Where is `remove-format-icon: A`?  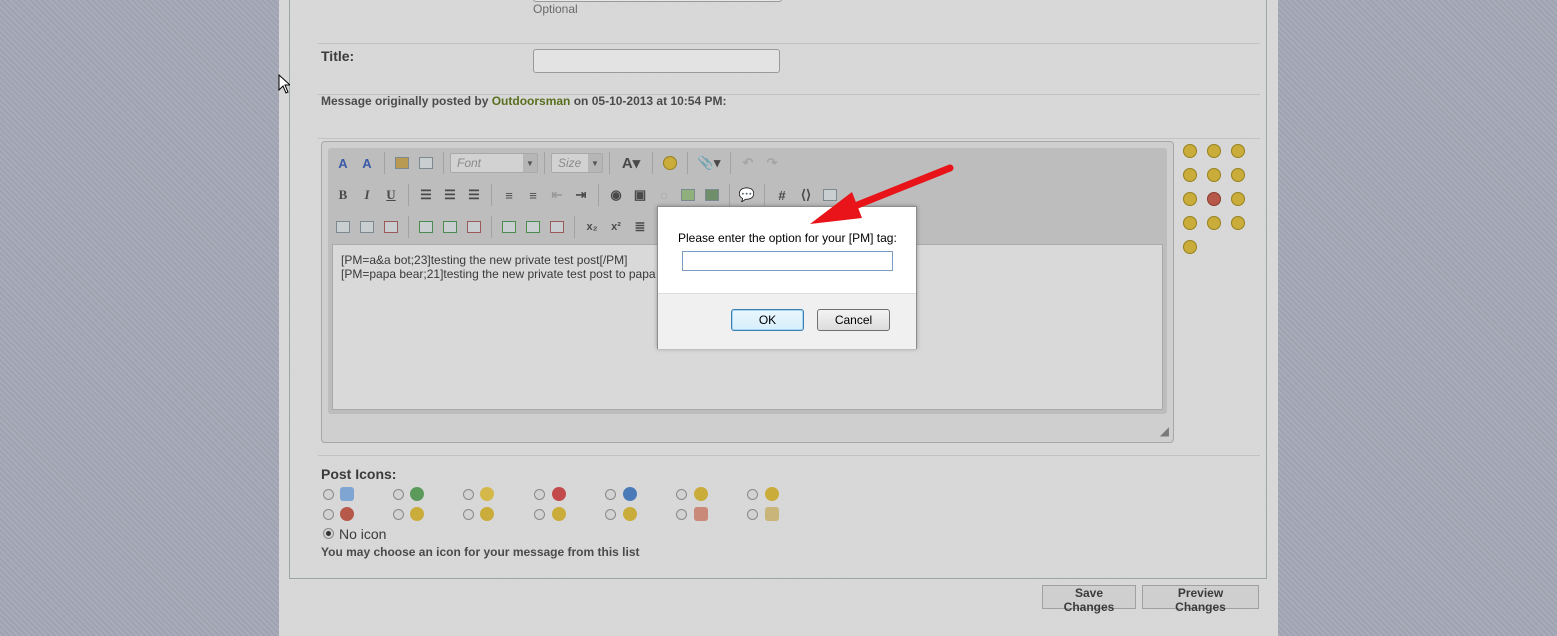 remove-format-icon: A is located at coordinates (367, 163).